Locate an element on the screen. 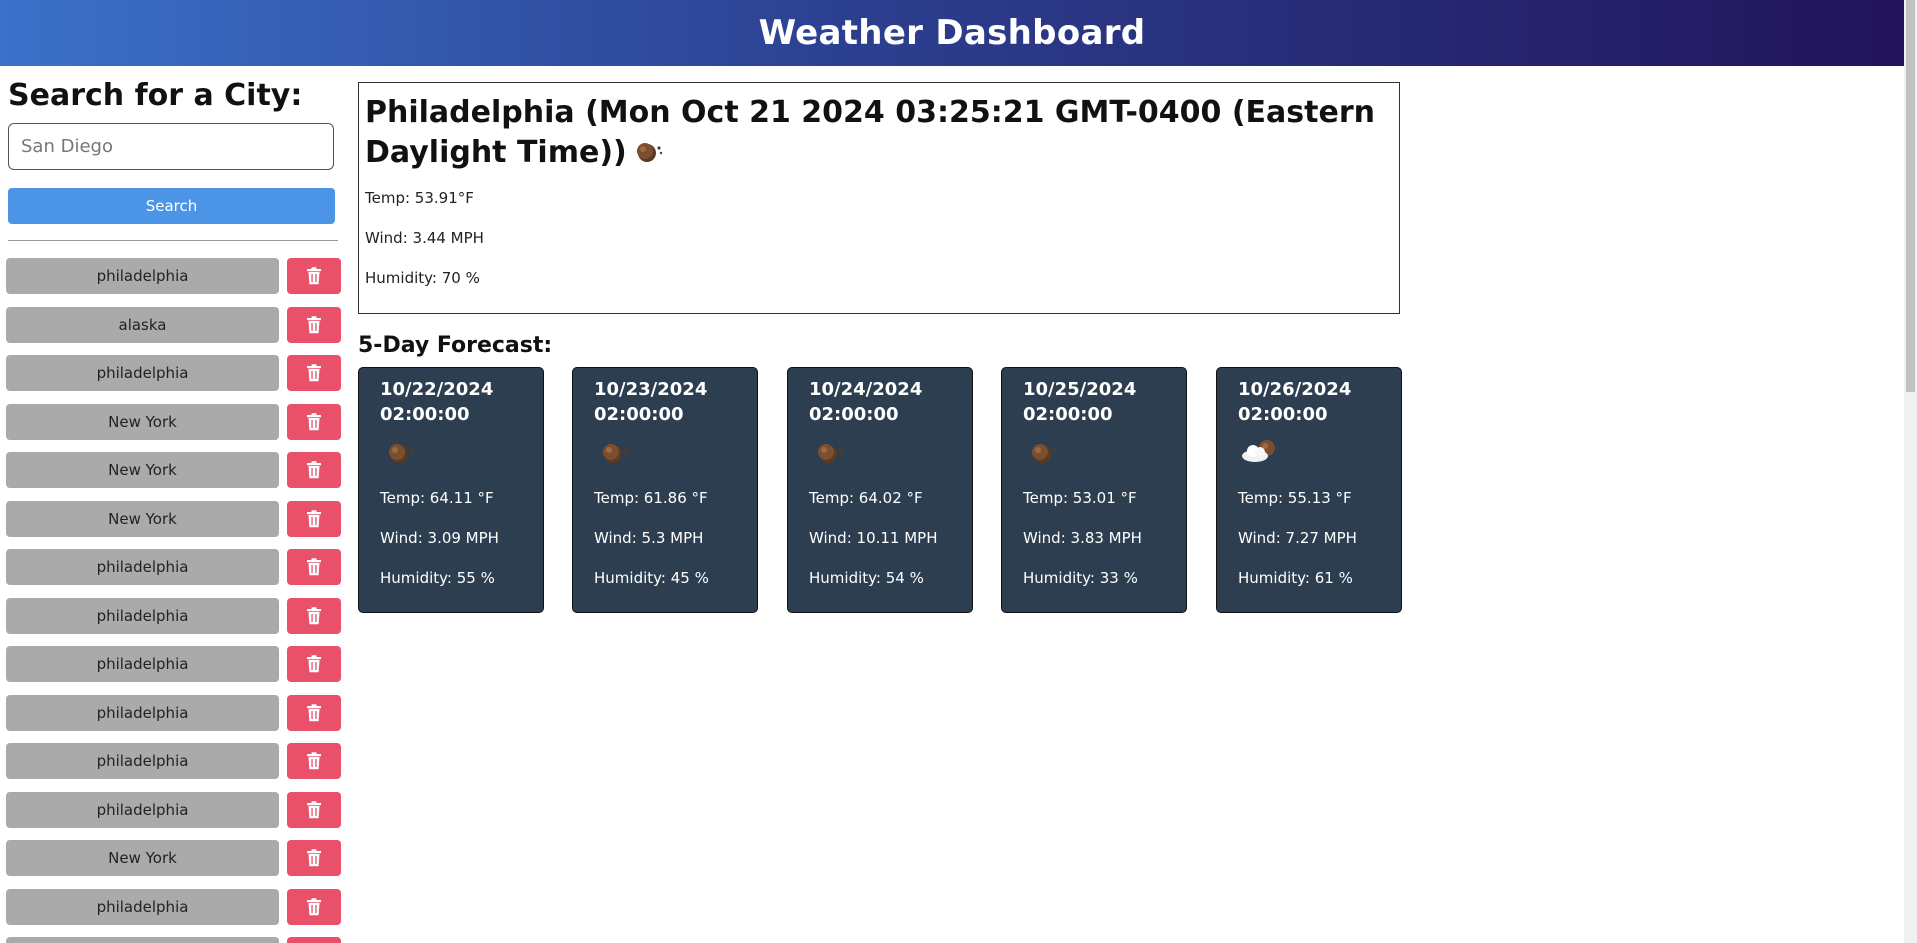  page-title: Weather Dashboard is located at coordinates (952, 33).